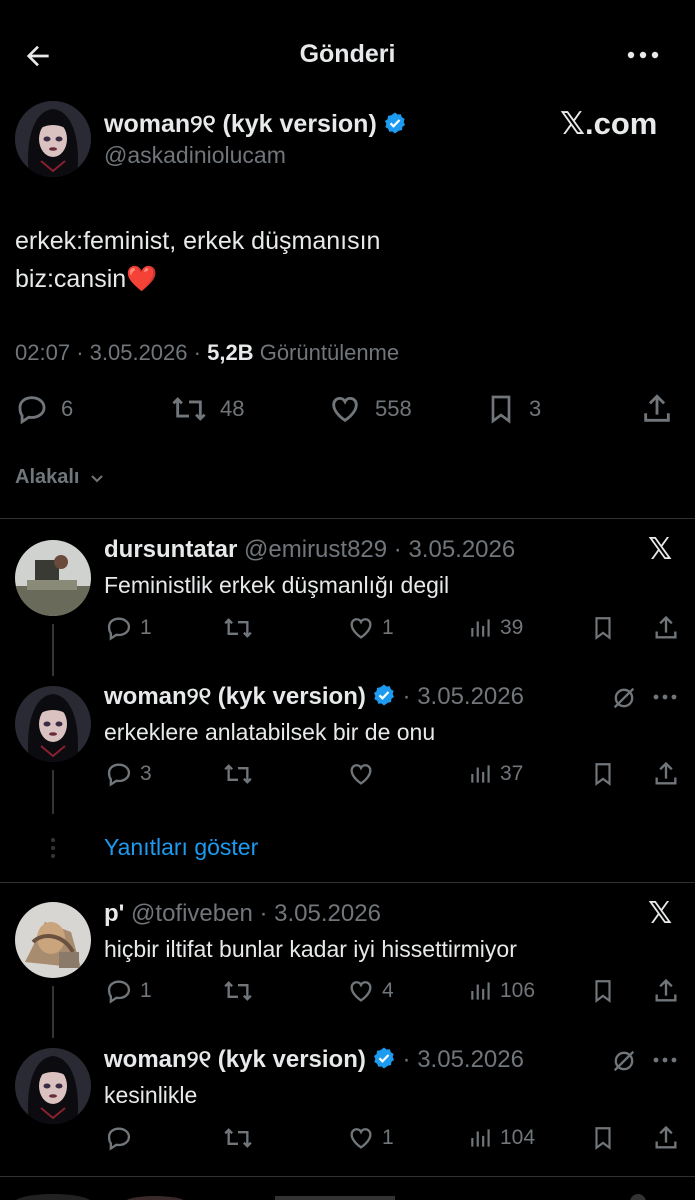 The height and width of the screenshot is (1200, 695). I want to click on x-logo-icon: 𝕏, so click(660, 549).